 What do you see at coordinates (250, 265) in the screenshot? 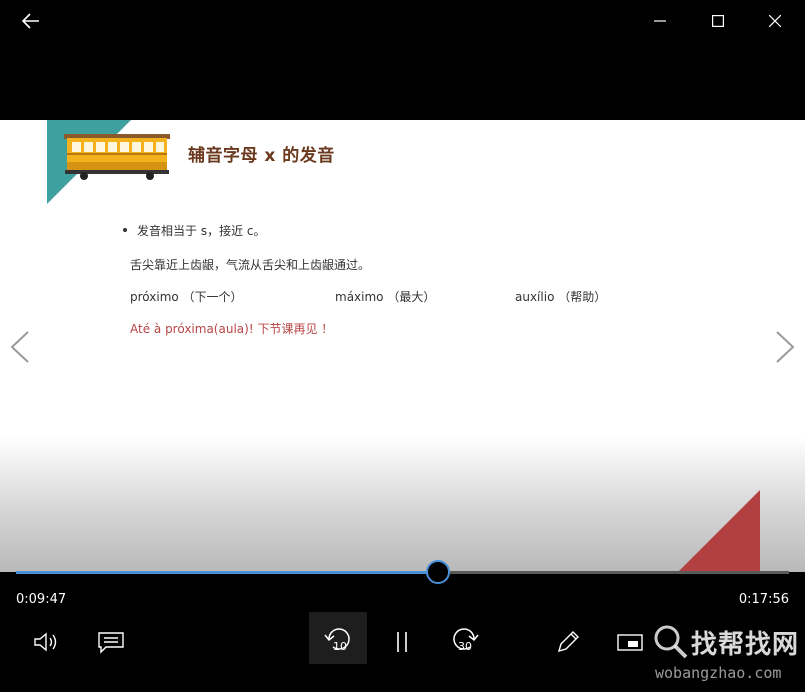
I see `description-text: 舌尖靠近上齿龈，气流从舌尖和上齿龈通过。` at bounding box center [250, 265].